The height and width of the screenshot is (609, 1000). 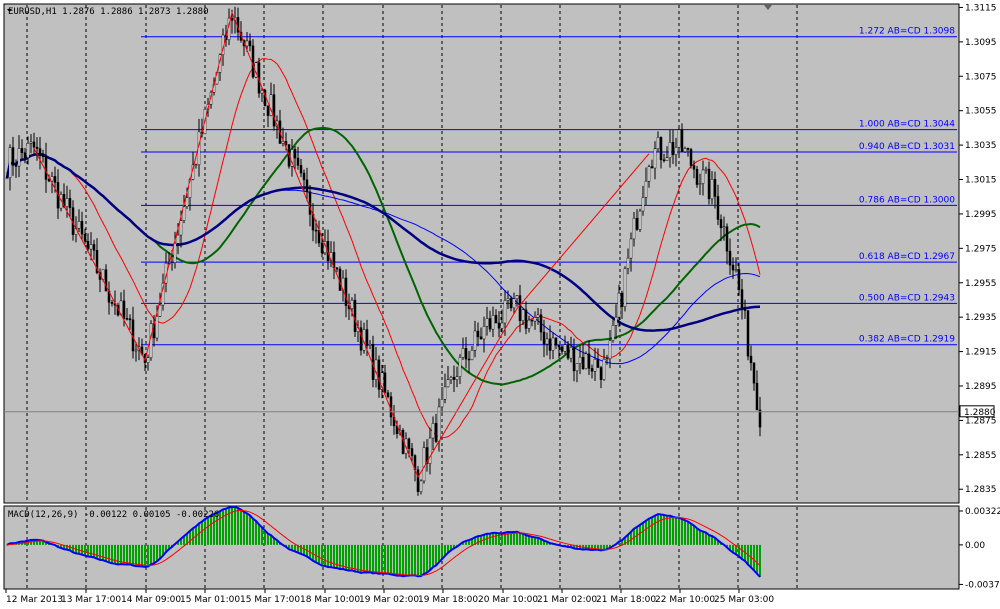 I want to click on price-tick-label: 1.3075, so click(x=981, y=77).